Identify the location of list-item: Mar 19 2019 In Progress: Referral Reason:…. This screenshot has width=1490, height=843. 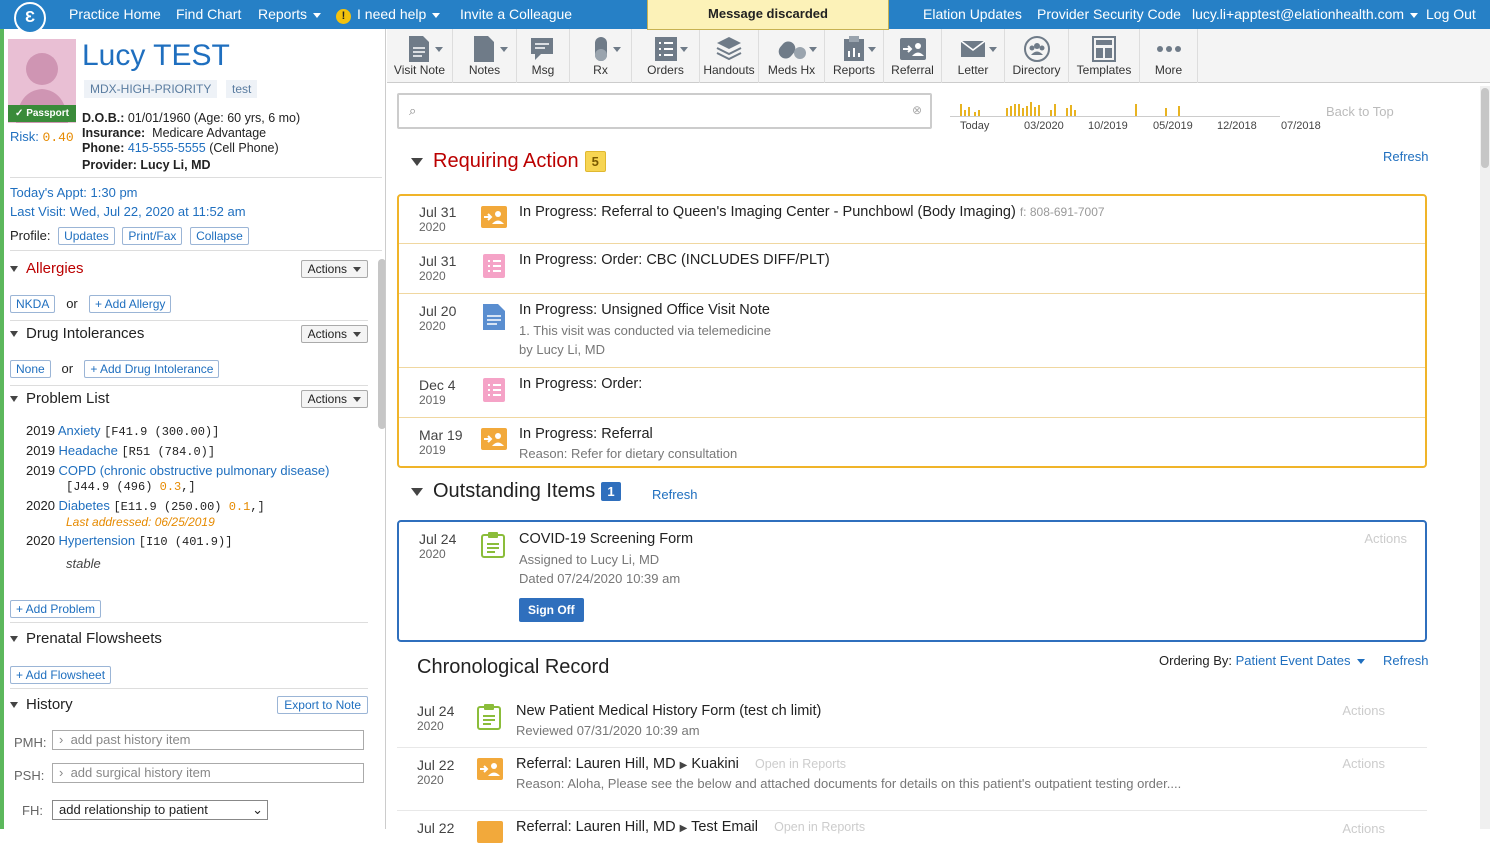
(912, 442).